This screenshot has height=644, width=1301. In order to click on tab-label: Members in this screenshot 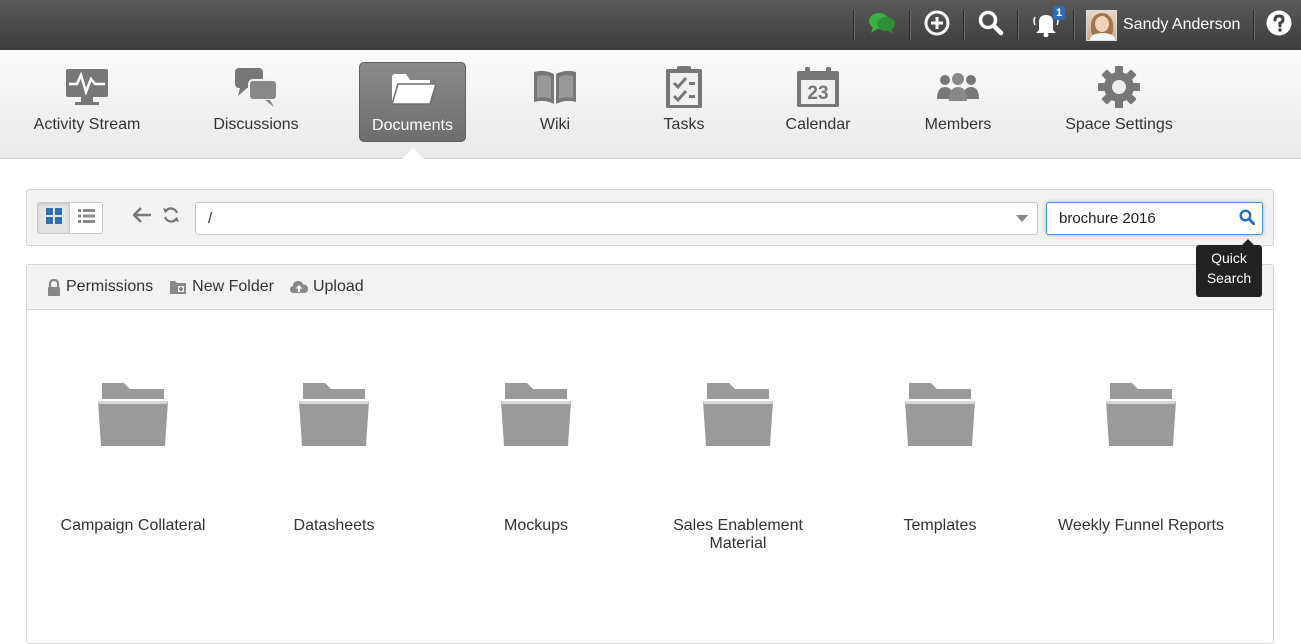, I will do `click(958, 124)`.